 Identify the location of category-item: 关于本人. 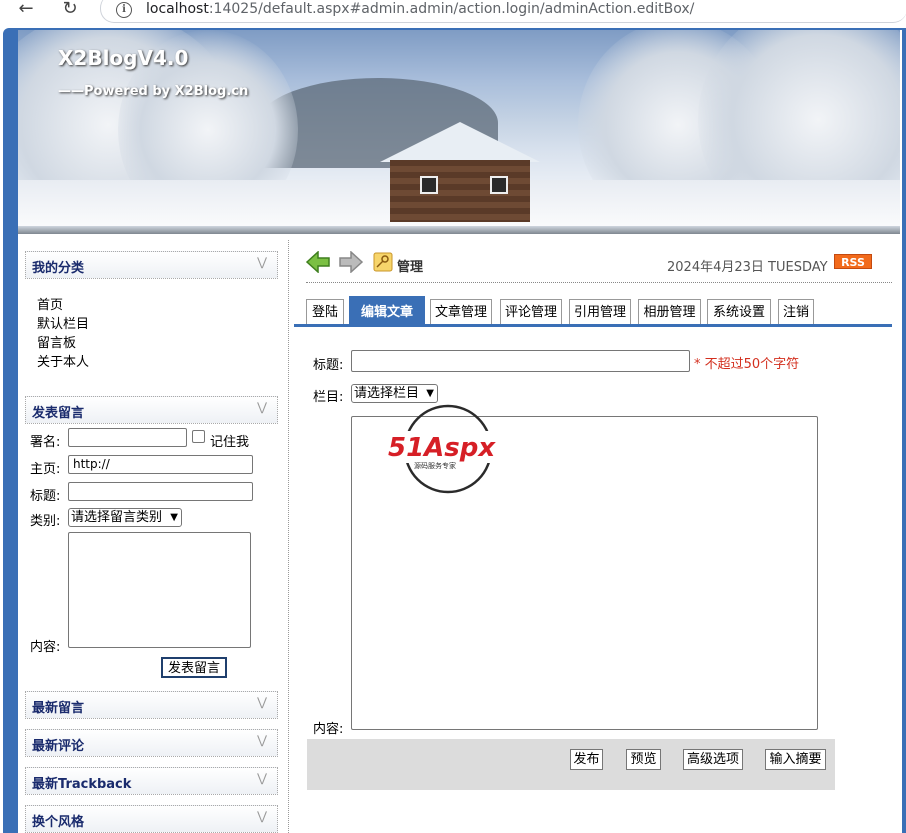
(63, 360).